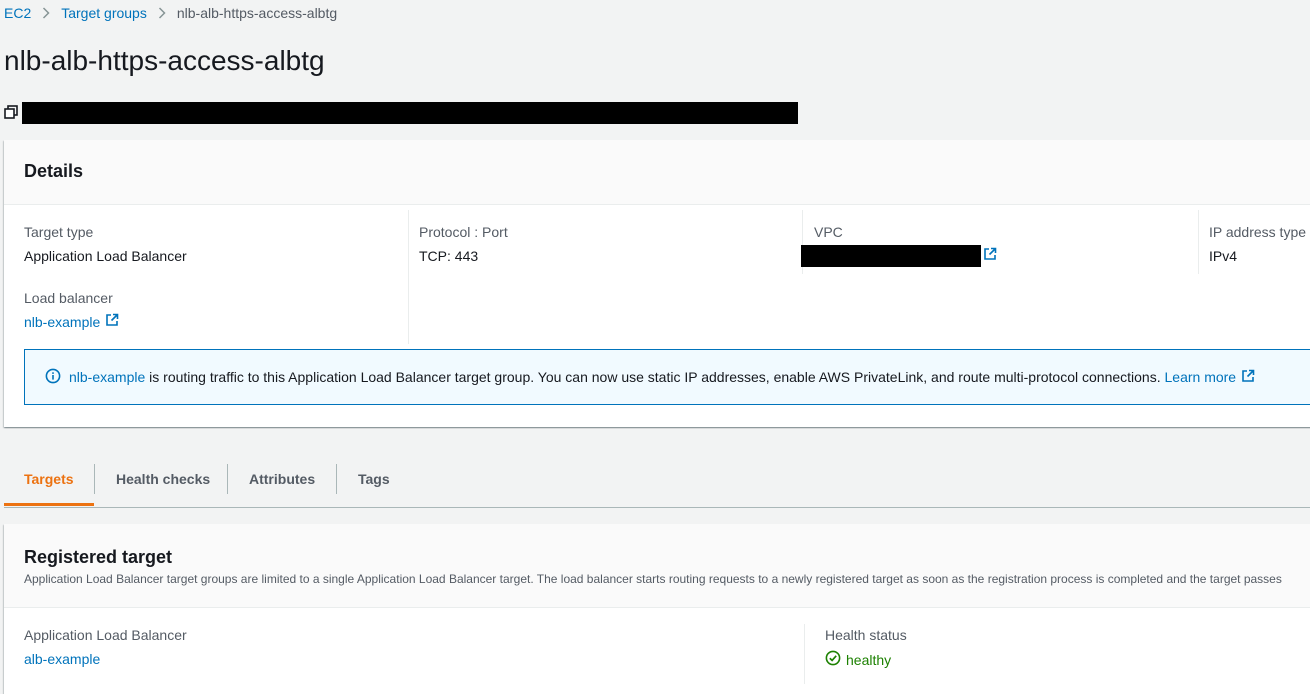 The height and width of the screenshot is (694, 1310). What do you see at coordinates (105, 635) in the screenshot?
I see `alb-label: Application Load Balancer` at bounding box center [105, 635].